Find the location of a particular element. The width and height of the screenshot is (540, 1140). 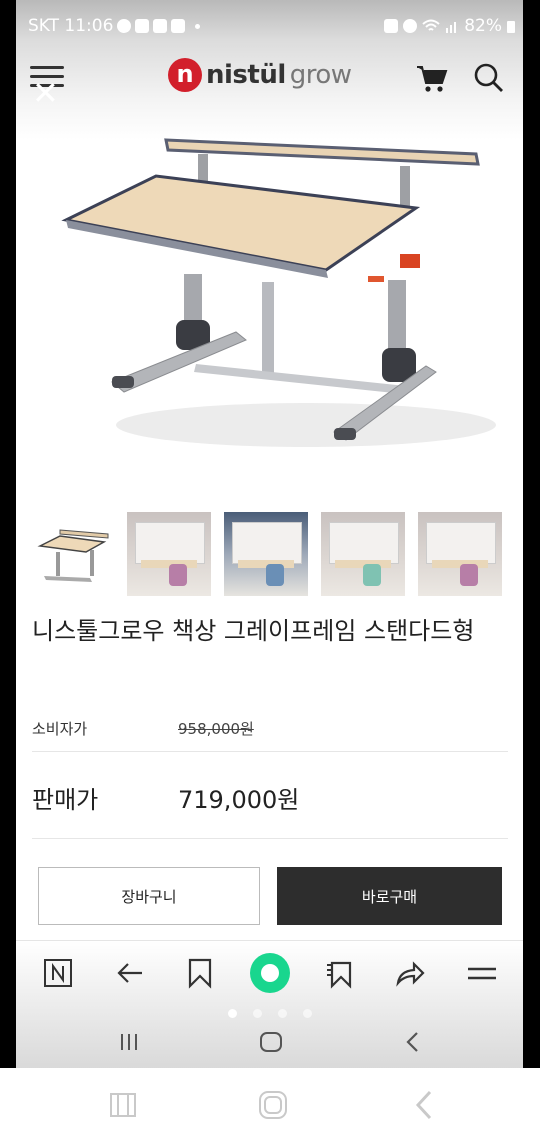

battery-level: 82% is located at coordinates (483, 26).